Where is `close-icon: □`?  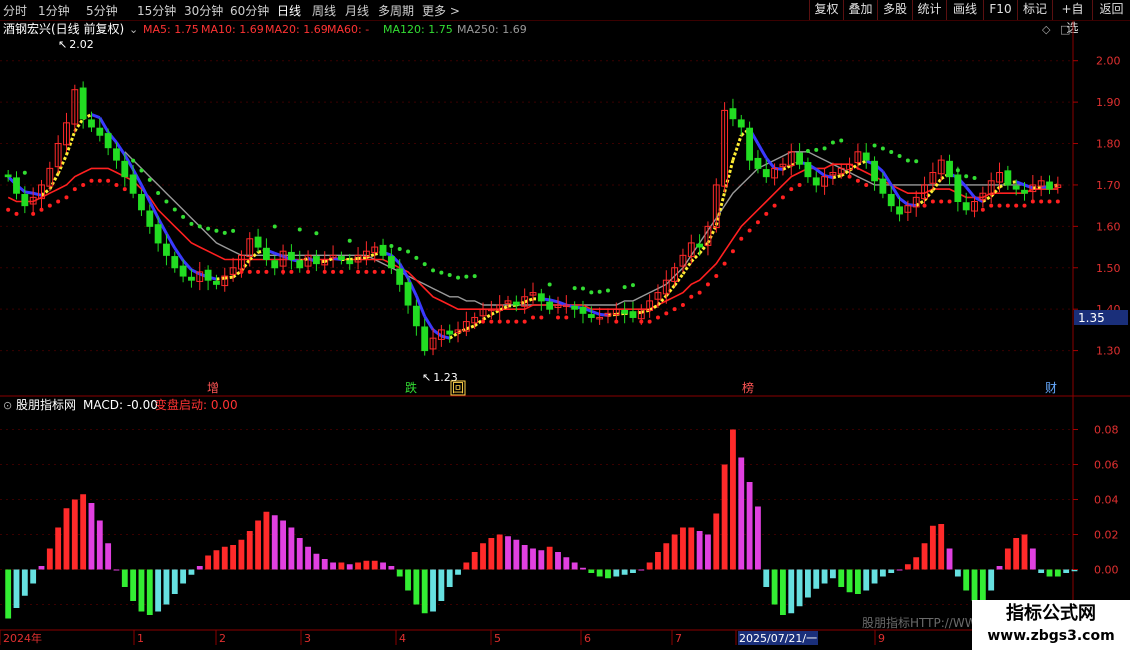
close-icon: □ is located at coordinates (1065, 29).